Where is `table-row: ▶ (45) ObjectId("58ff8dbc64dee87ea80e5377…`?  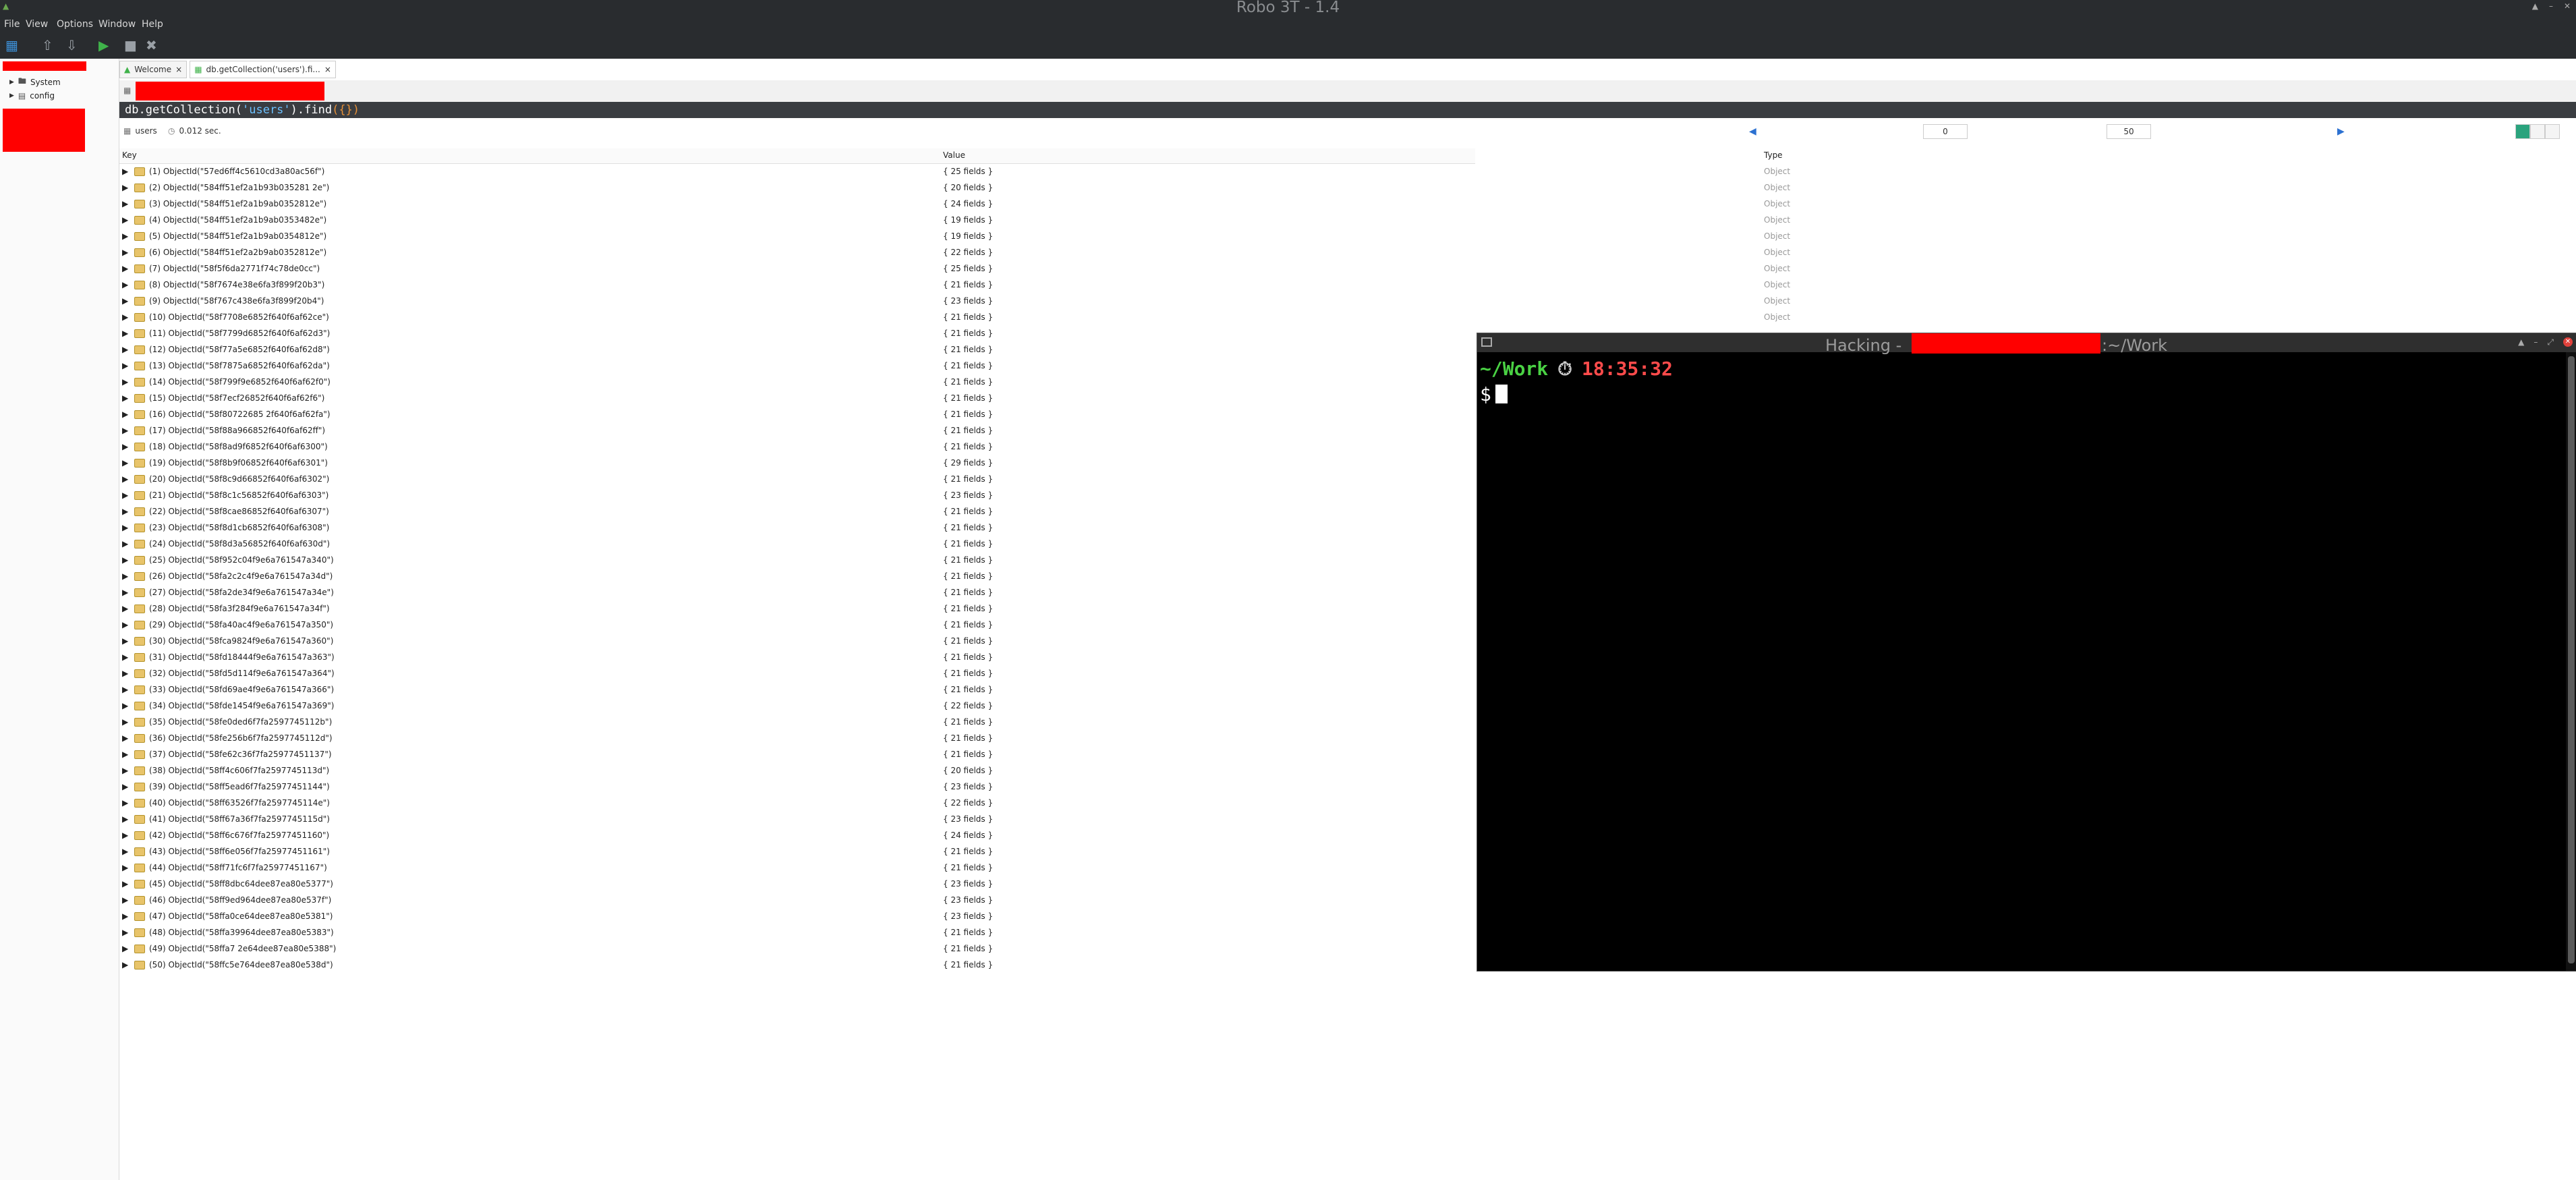 table-row: ▶ (45) ObjectId("58ff8dbc64dee87ea80e5377… is located at coordinates (797, 884).